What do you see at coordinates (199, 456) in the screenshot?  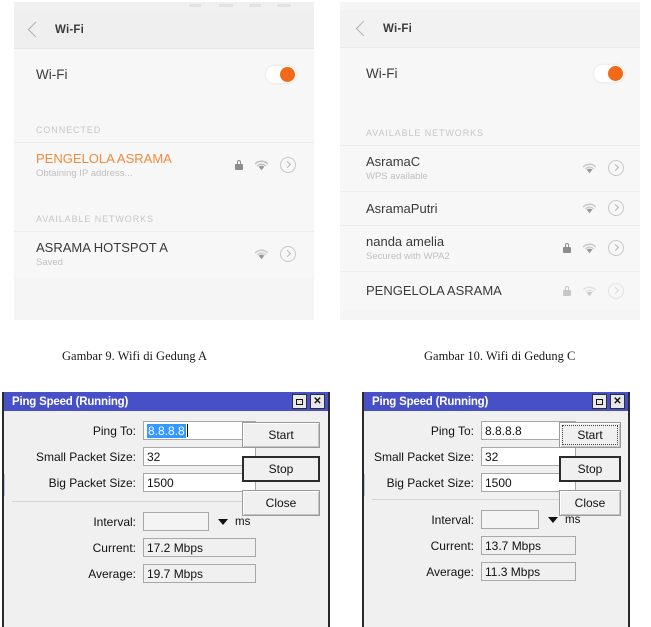 I see `small-packet-input: 32` at bounding box center [199, 456].